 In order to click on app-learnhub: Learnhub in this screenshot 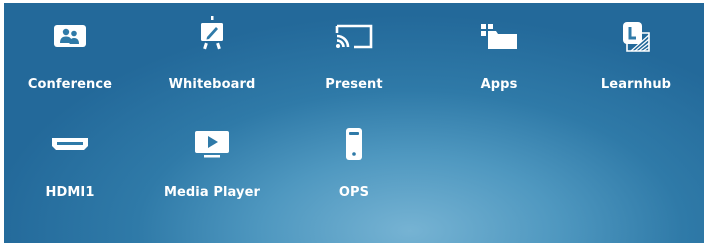, I will do `click(636, 55)`.